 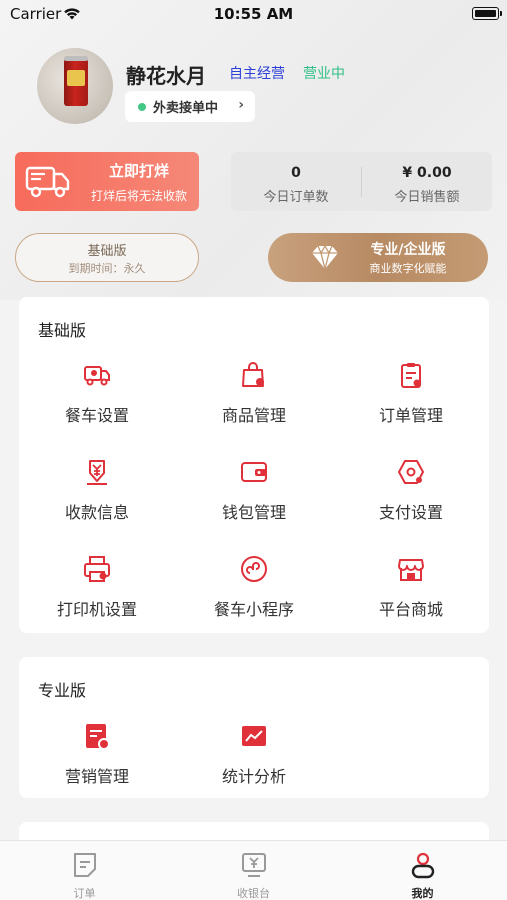 What do you see at coordinates (422, 893) in the screenshot?
I see `tab-profile-label: 我的` at bounding box center [422, 893].